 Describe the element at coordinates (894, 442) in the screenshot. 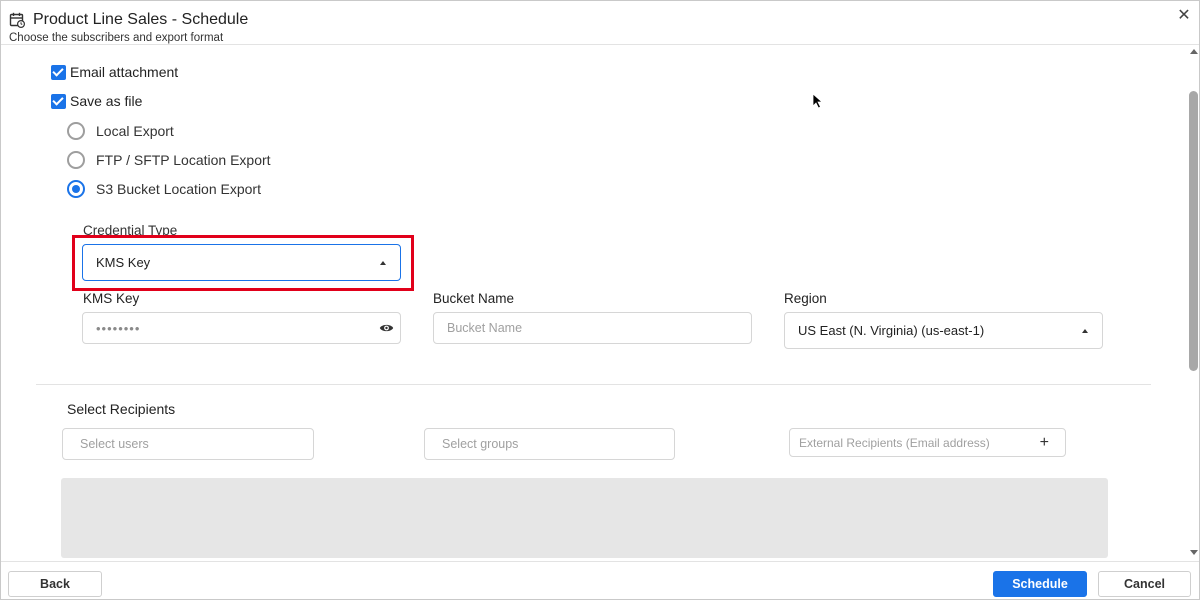

I see `external-placeholder: External Recipients (Email address)` at that location.